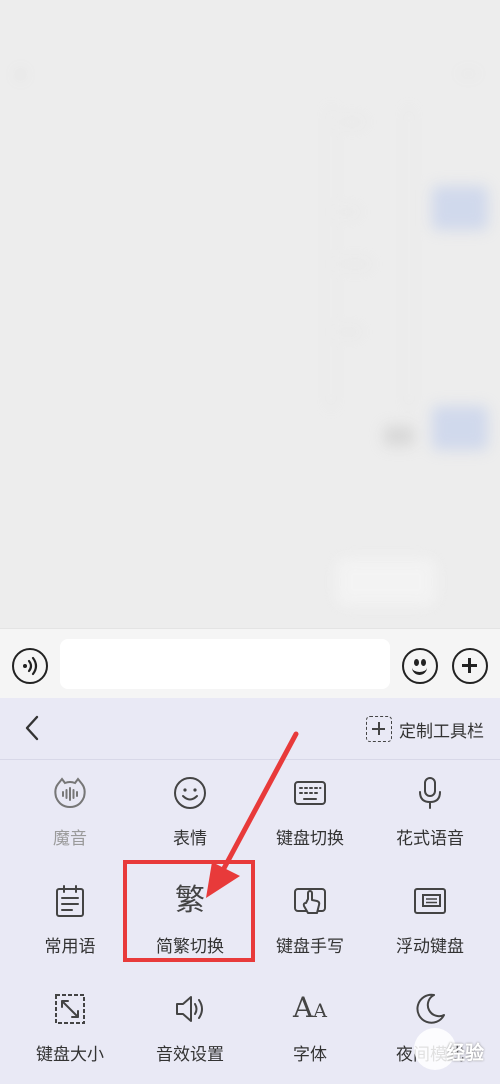  What do you see at coordinates (468, 74) in the screenshot?
I see `chat-more-icon: ···` at bounding box center [468, 74].